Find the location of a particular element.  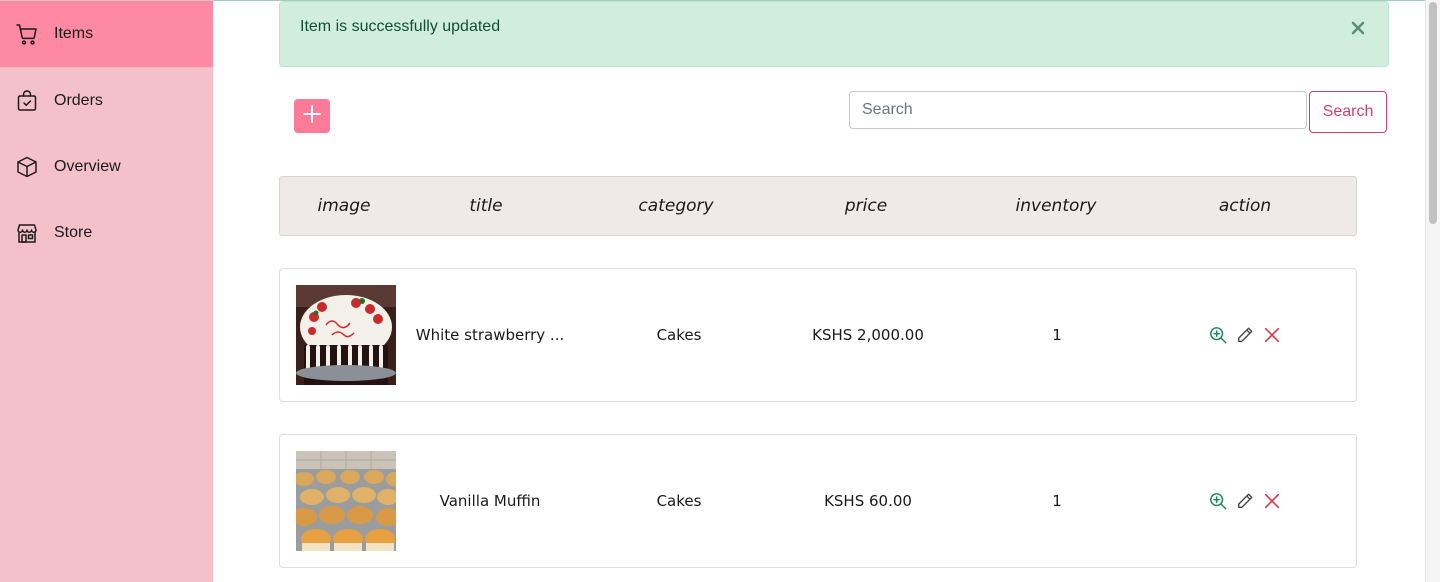

scrollbar-thumb is located at coordinates (1433, 113).